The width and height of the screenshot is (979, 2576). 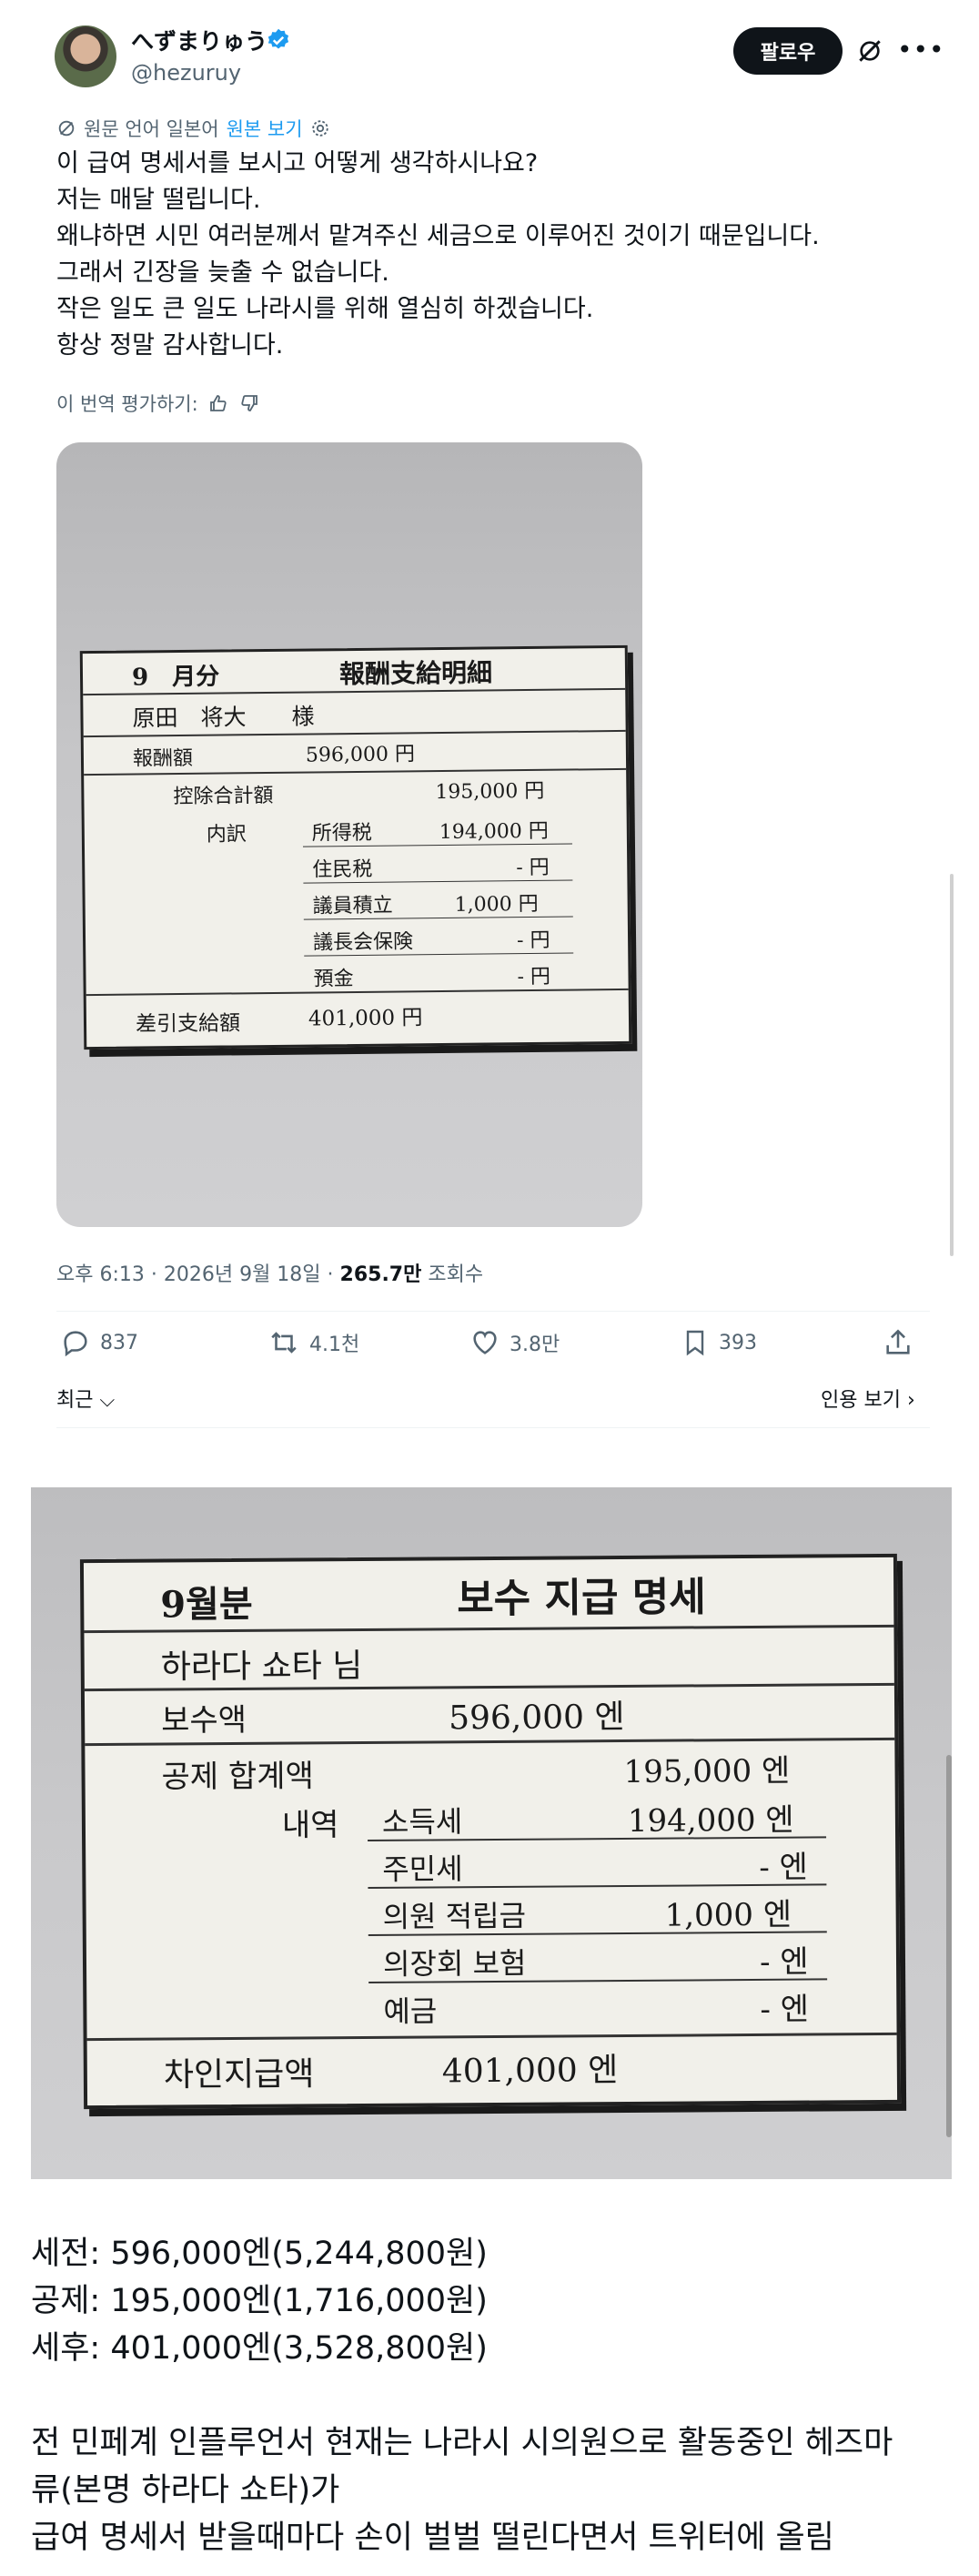 I want to click on quote-label: 인용 보기, so click(x=861, y=1400).